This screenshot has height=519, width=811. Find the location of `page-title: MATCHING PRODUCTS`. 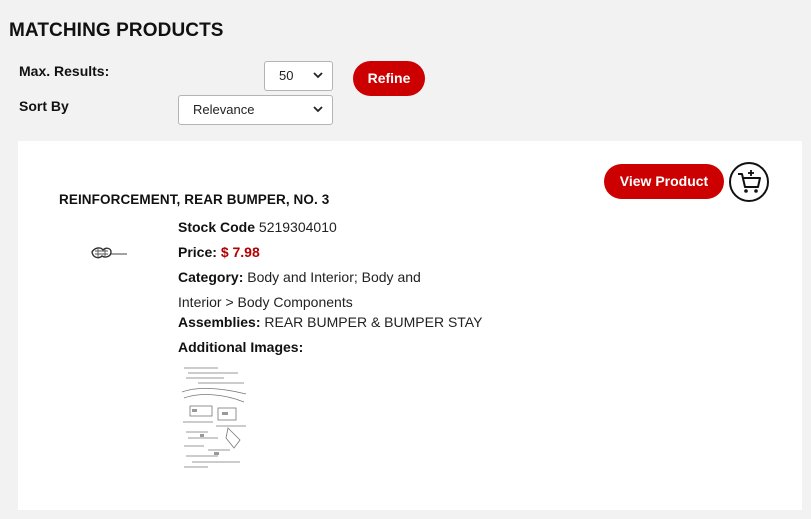

page-title: MATCHING PRODUCTS is located at coordinates (116, 30).